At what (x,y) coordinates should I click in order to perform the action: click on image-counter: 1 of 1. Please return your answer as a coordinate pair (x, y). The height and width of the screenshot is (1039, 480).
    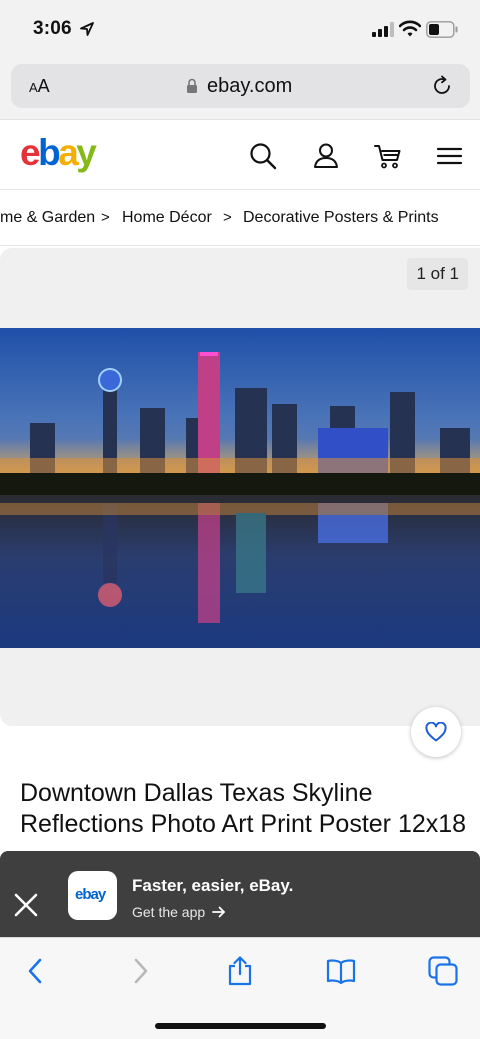
    Looking at the image, I should click on (437, 274).